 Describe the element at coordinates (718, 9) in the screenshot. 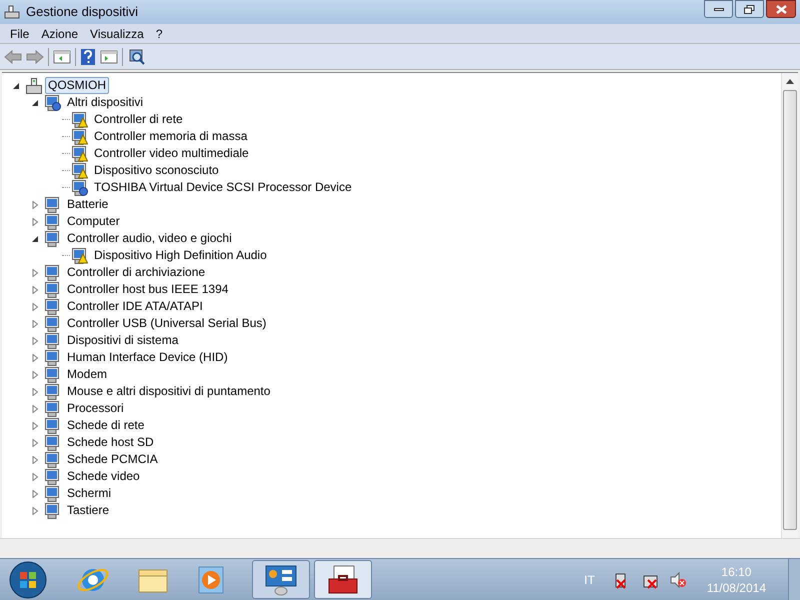

I see `minimize-button` at that location.